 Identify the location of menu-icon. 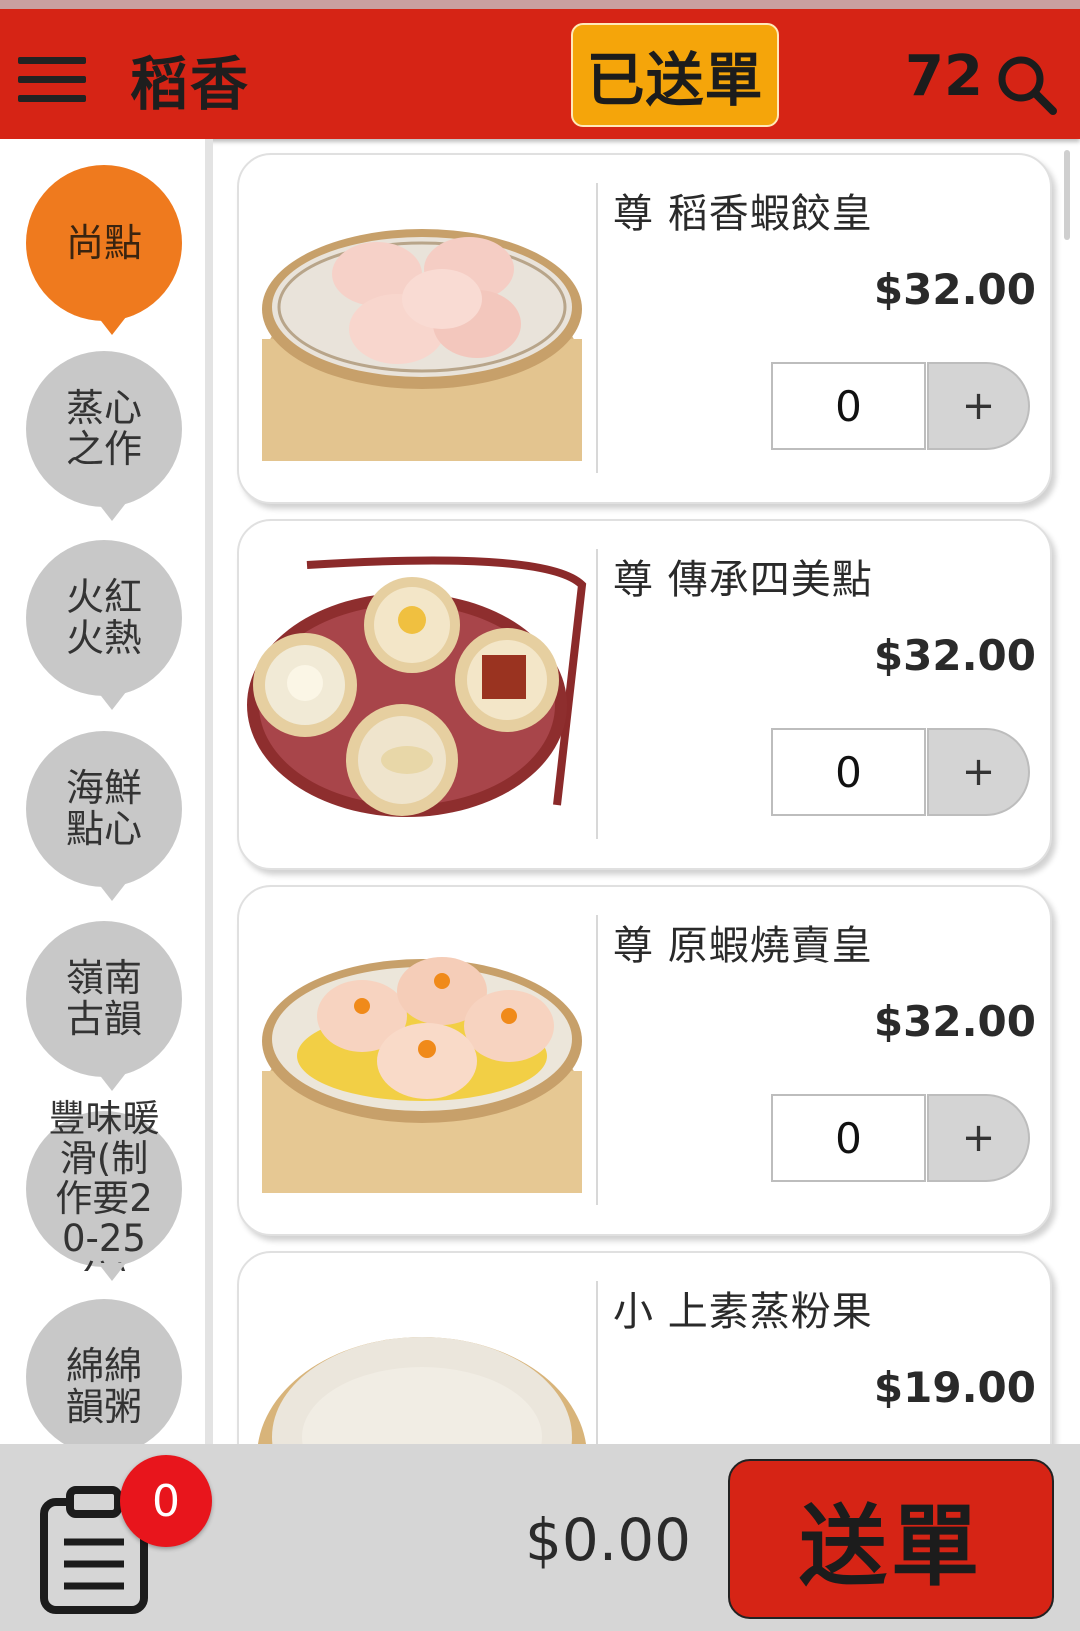
(52, 80).